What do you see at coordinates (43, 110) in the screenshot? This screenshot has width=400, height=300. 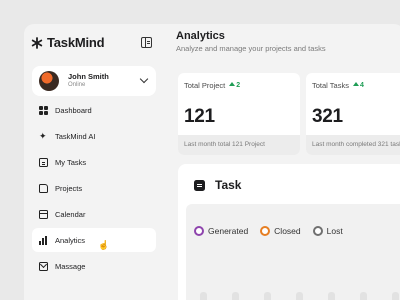 I see `dashboard-icon` at bounding box center [43, 110].